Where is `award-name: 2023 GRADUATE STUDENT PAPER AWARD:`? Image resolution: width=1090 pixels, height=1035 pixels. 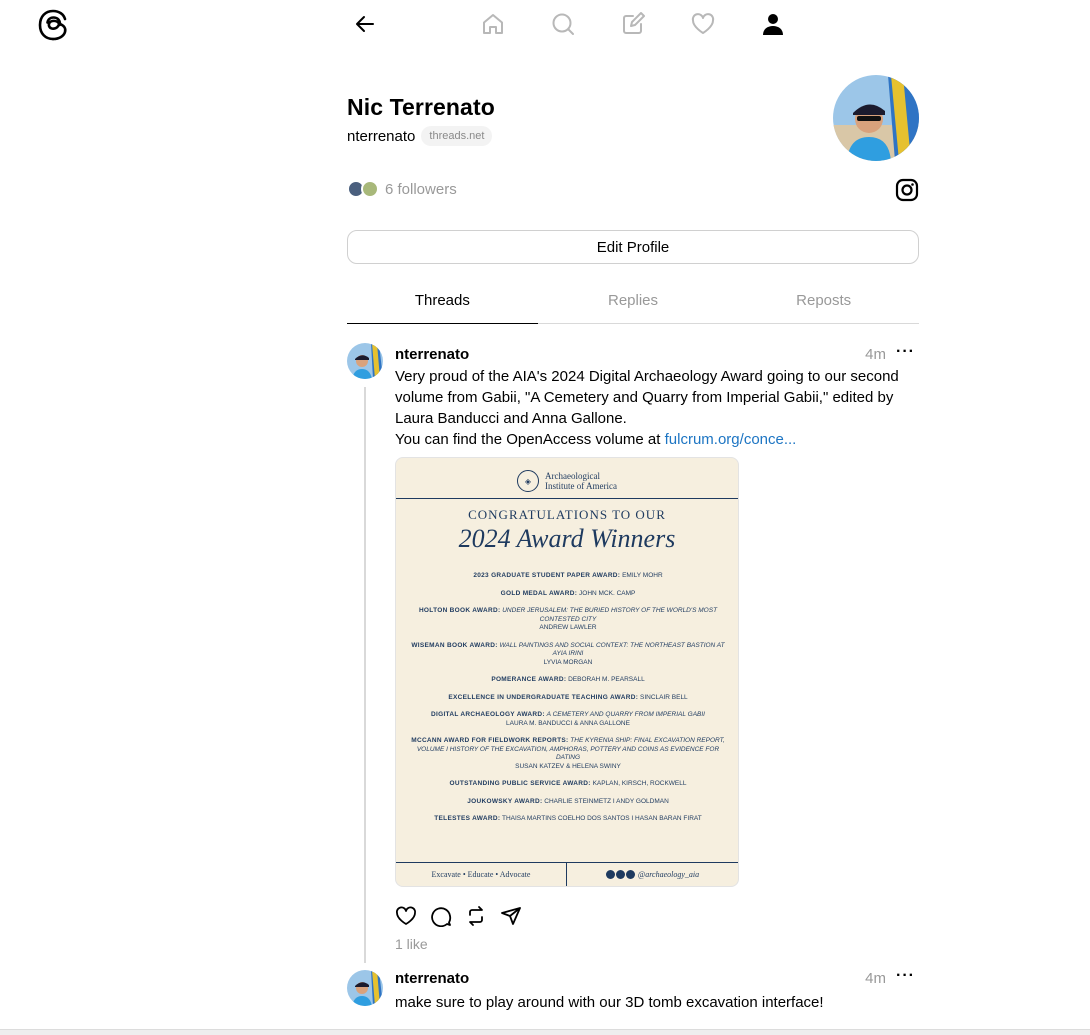
award-name: 2023 GRADUATE STUDENT PAPER AWARD: is located at coordinates (547, 575).